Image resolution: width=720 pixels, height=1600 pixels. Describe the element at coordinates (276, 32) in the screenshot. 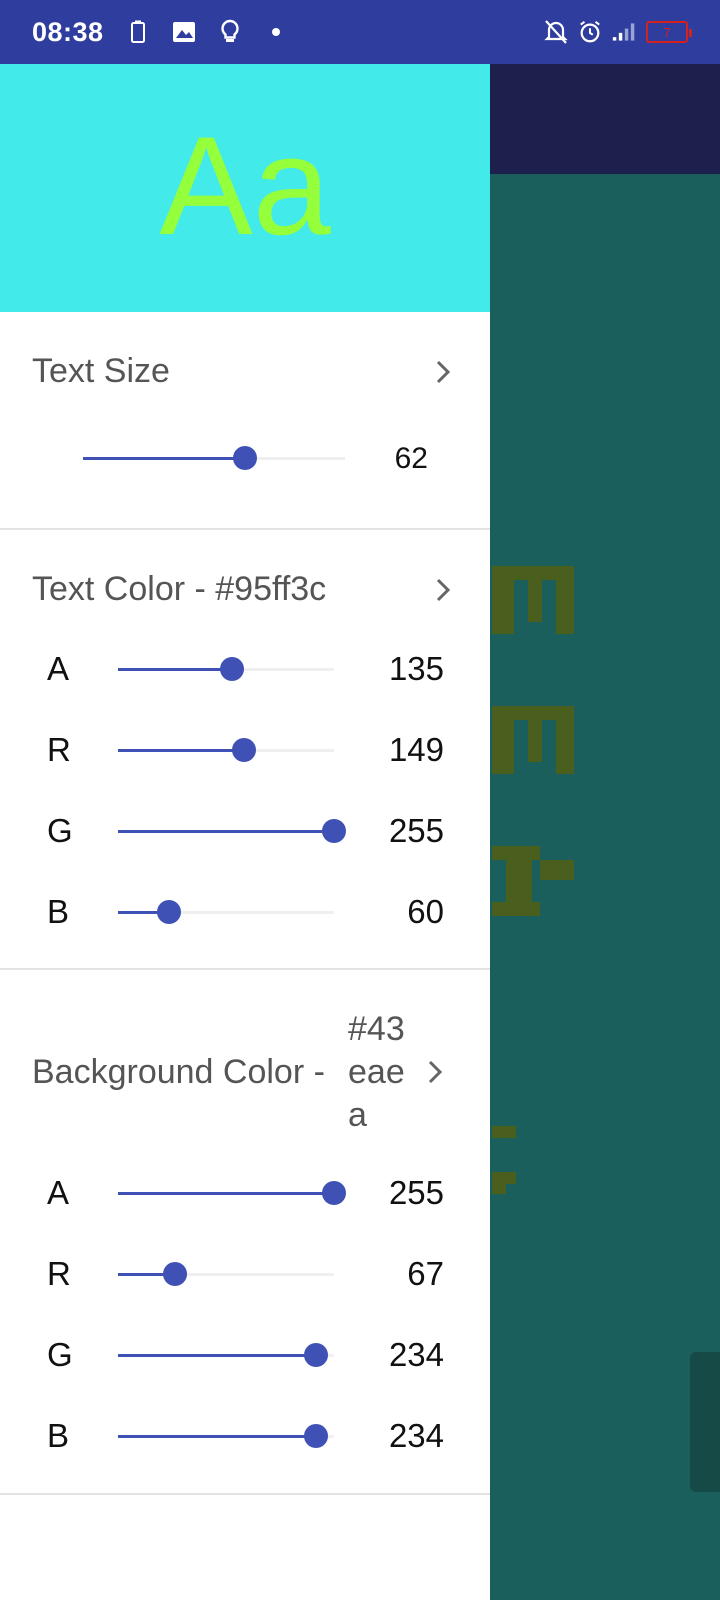

I see `dot-icon` at that location.